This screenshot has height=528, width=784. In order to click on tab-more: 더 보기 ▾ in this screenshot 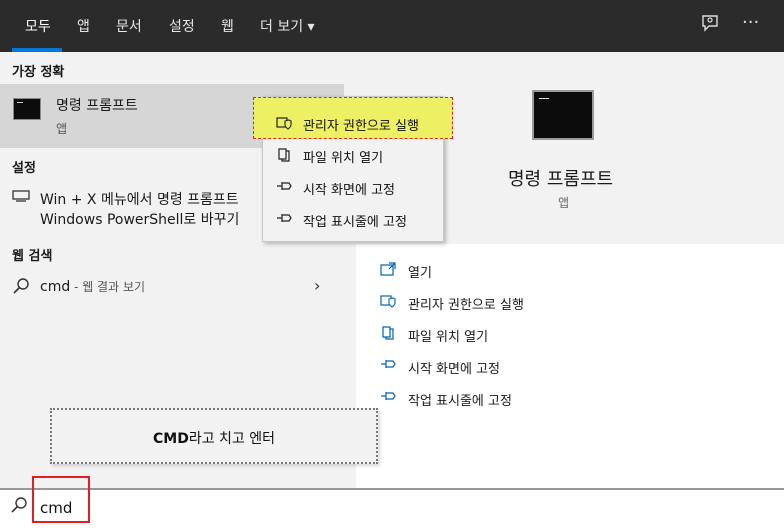, I will do `click(287, 26)`.